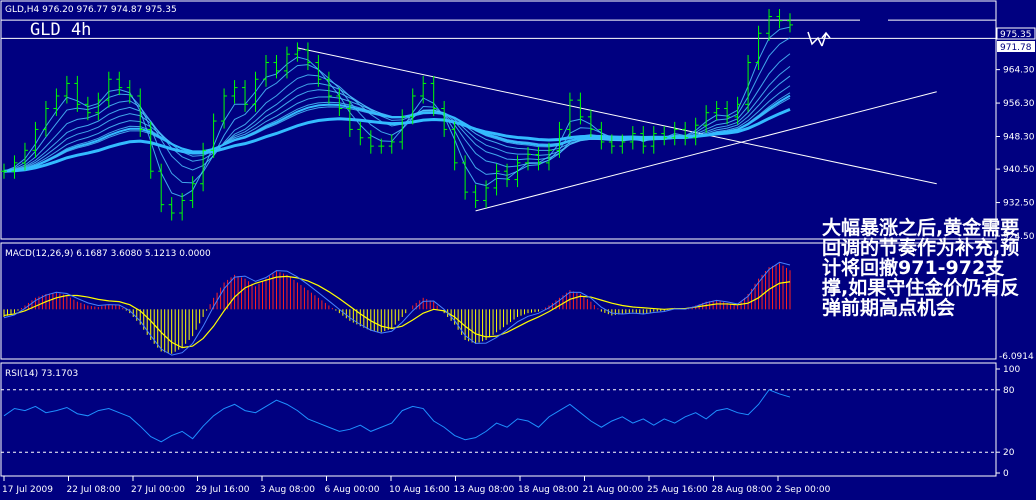  I want to click on price-header: GLD,H4 976.20 976.77 974.87 975.35, so click(91, 10).